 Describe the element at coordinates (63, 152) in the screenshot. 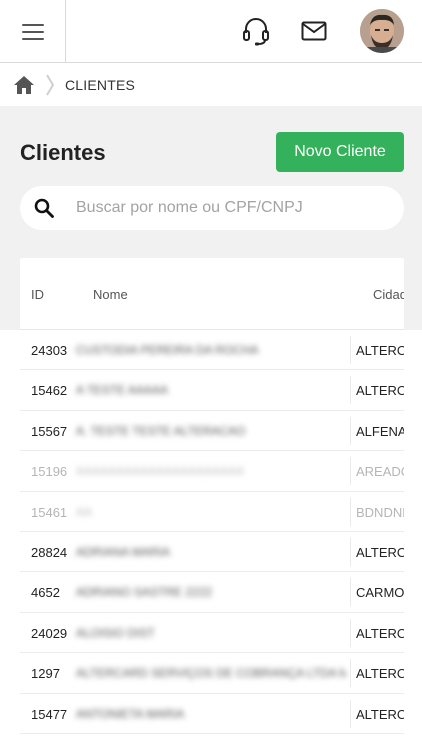

I see `page-title: Clientes` at that location.